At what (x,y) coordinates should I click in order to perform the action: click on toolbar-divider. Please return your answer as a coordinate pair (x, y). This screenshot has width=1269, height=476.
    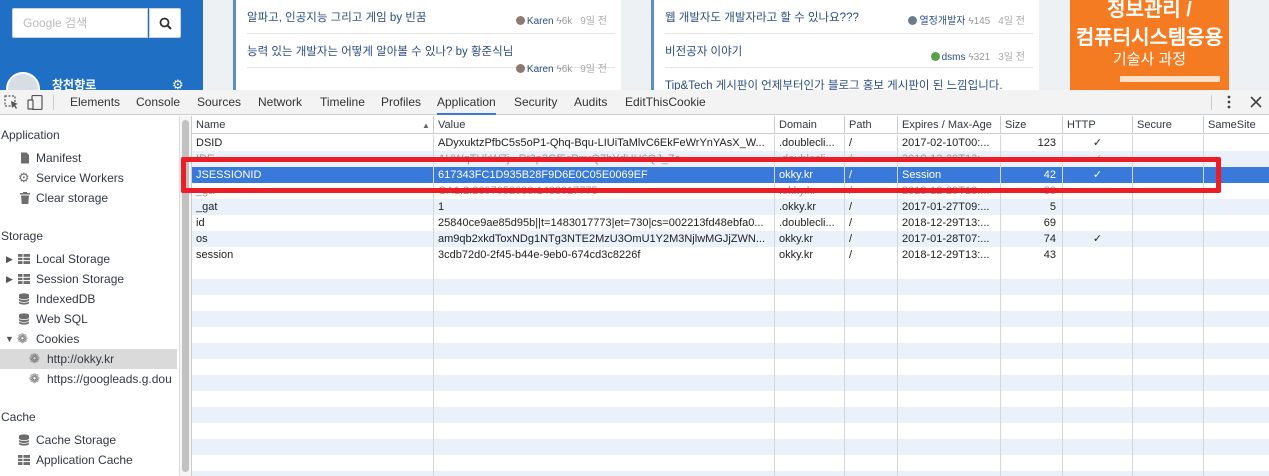
    Looking at the image, I should click on (1211, 102).